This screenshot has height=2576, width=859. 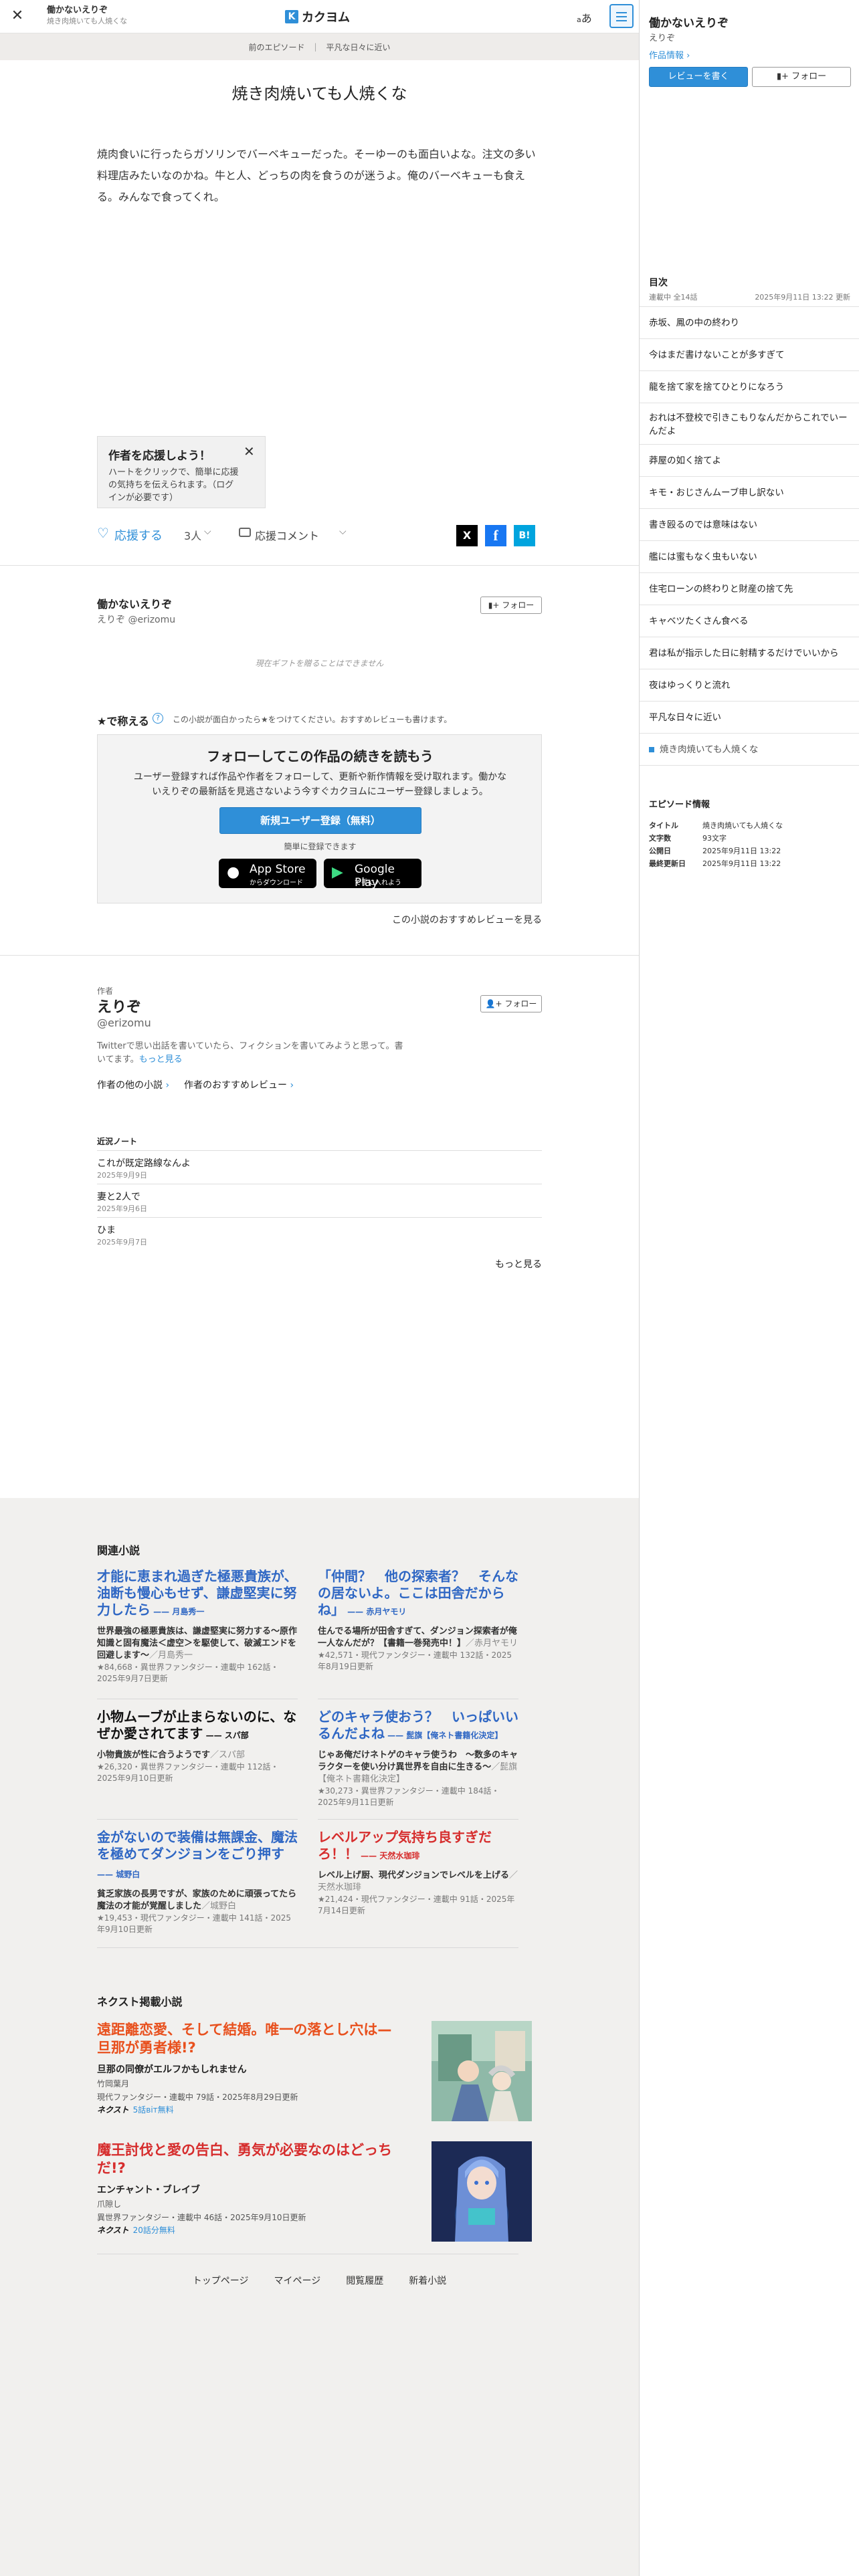 What do you see at coordinates (415, 1660) in the screenshot?
I see `related-meta: ★42,571・現代ファンタジー・連載中 132話・2025年8月19日更新` at bounding box center [415, 1660].